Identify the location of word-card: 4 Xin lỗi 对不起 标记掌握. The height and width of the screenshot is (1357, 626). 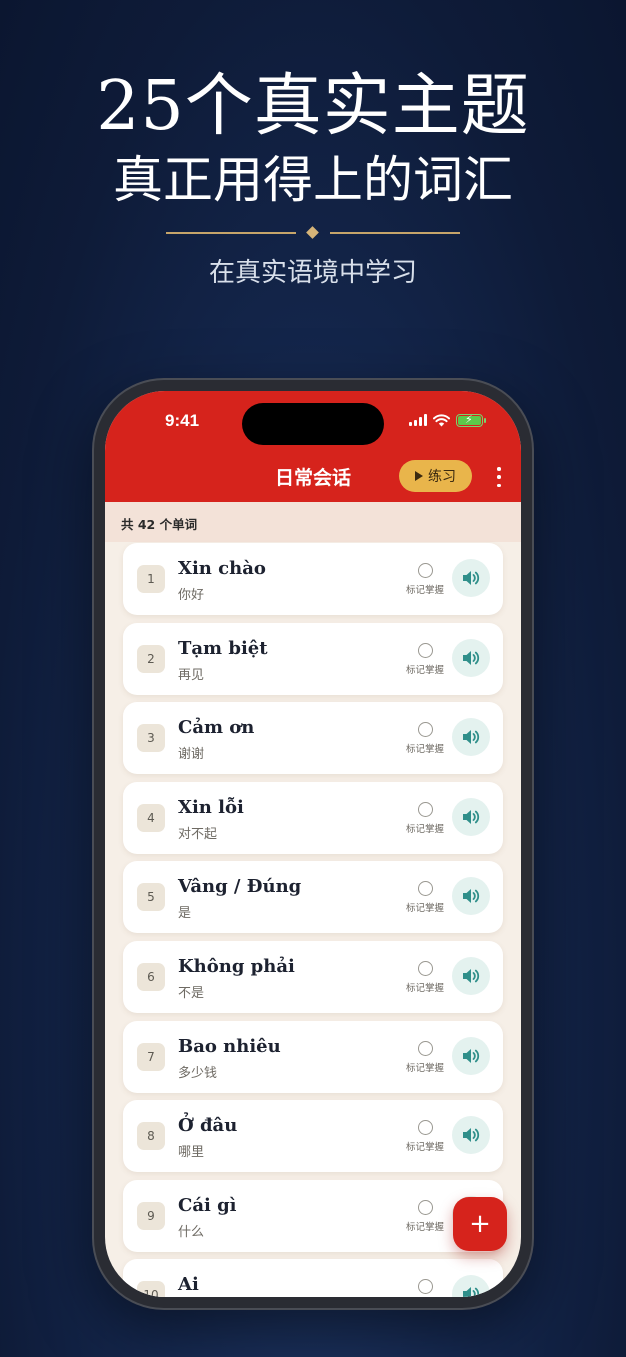
(313, 817).